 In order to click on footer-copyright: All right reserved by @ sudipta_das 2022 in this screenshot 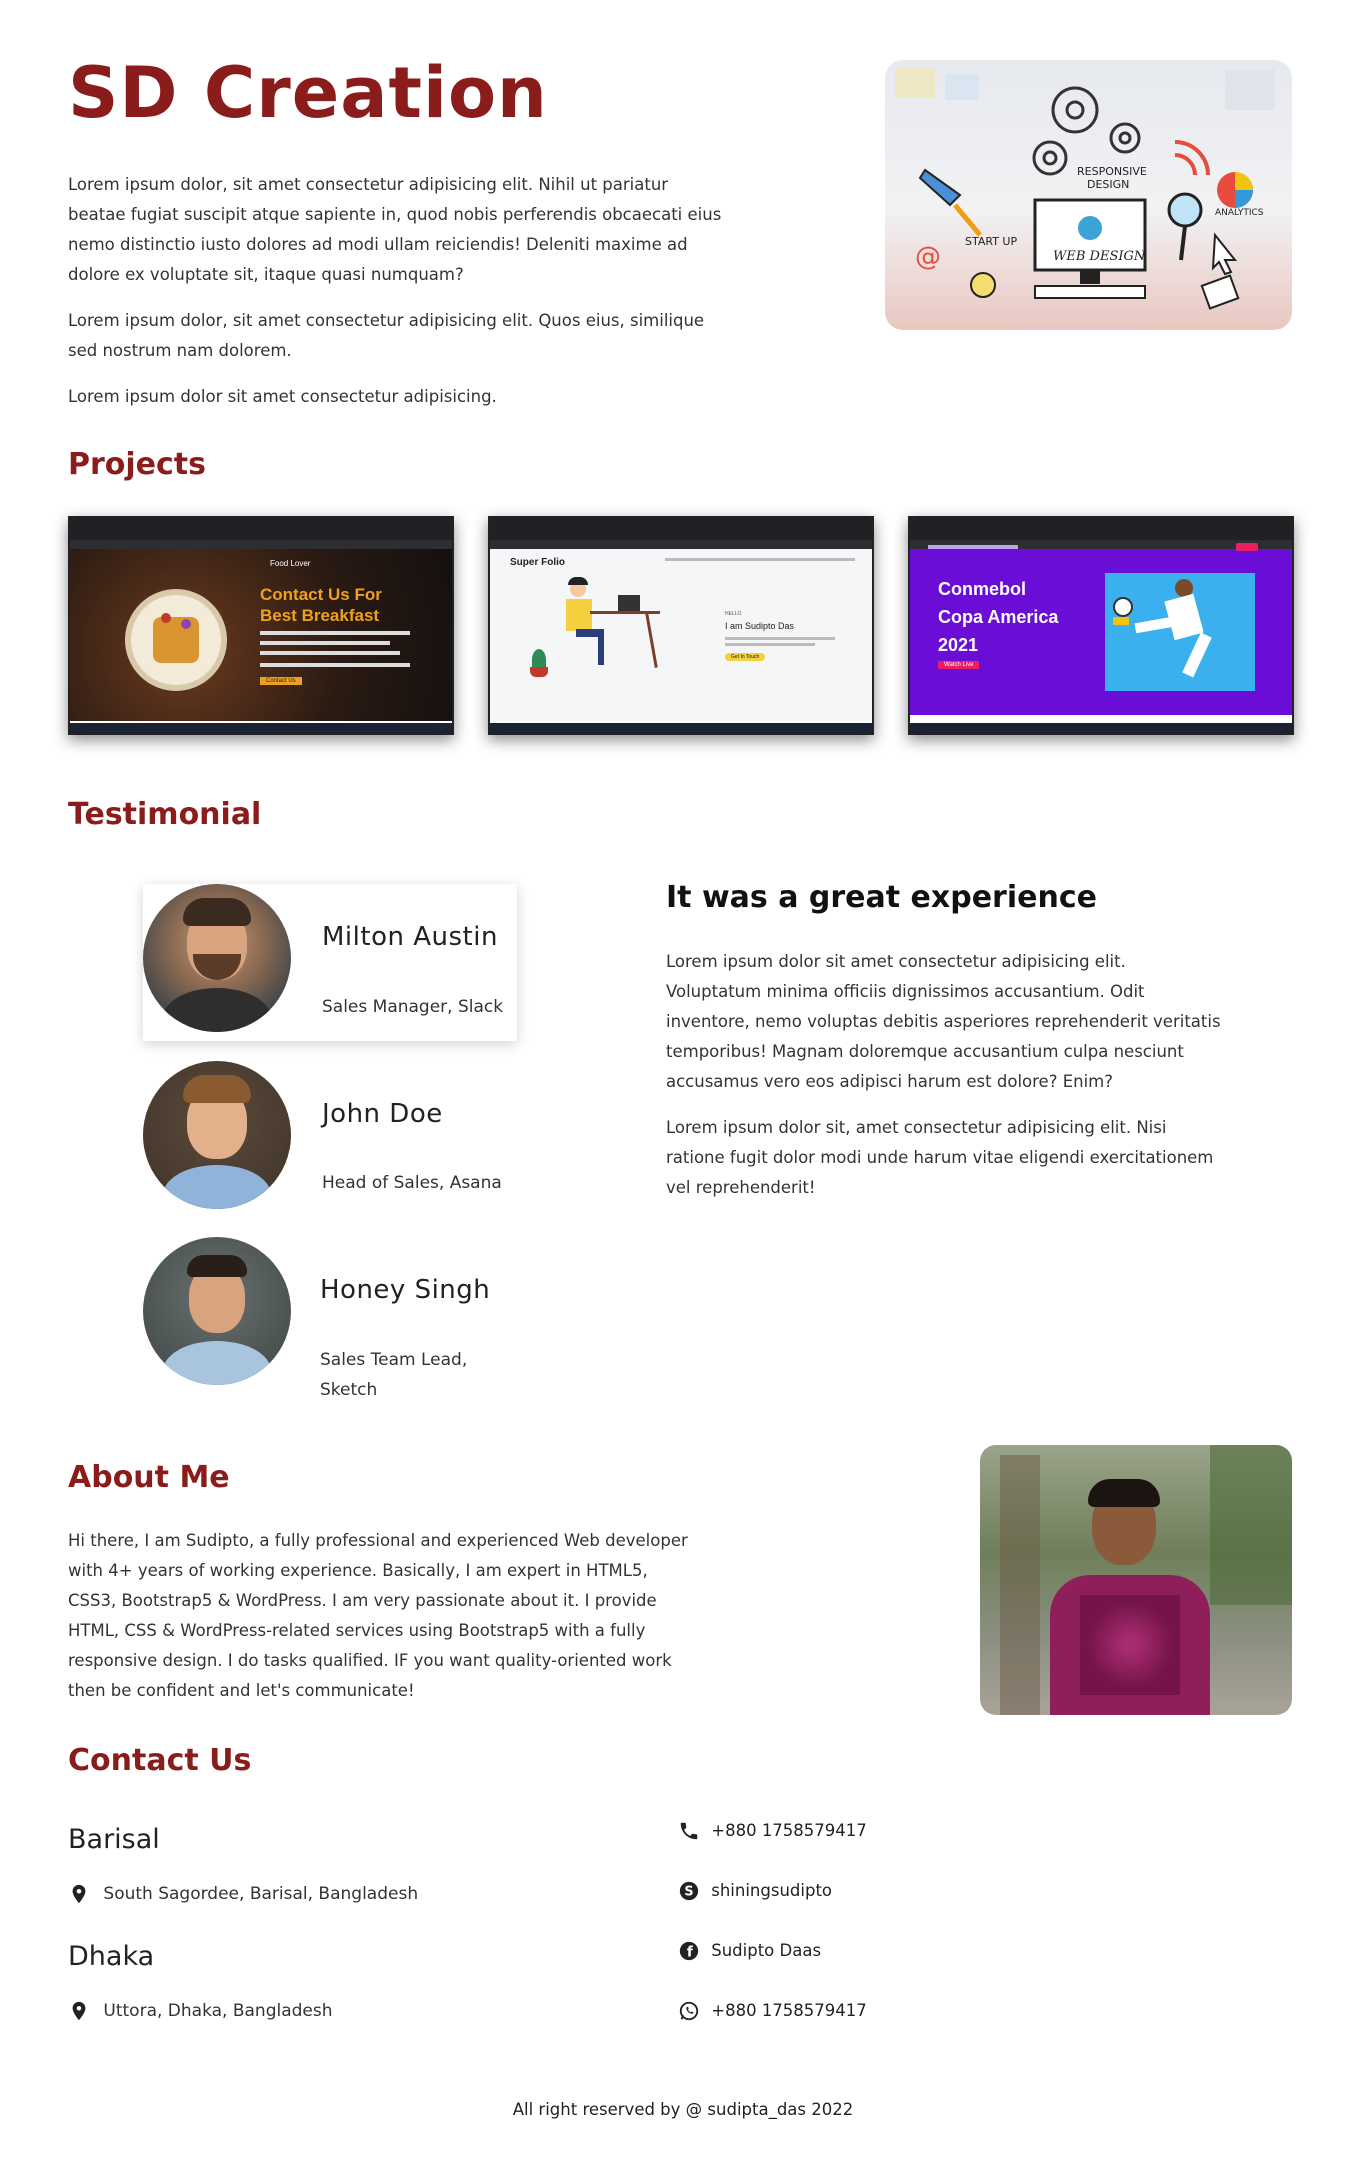, I will do `click(683, 2109)`.